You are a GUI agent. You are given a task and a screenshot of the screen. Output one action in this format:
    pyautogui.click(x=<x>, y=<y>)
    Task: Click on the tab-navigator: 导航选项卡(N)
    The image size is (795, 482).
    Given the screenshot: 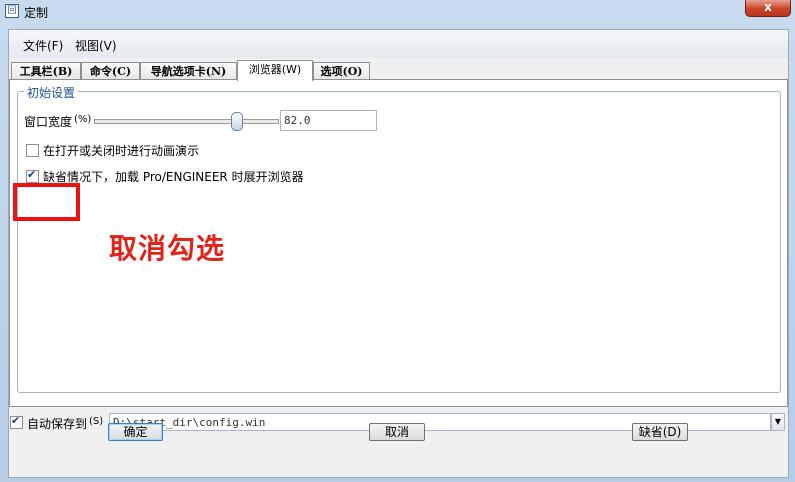 What is the action you would take?
    pyautogui.click(x=188, y=71)
    